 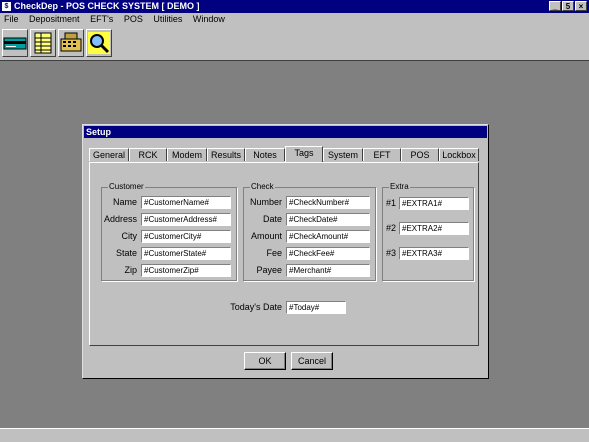 I want to click on search-button, so click(x=99, y=43).